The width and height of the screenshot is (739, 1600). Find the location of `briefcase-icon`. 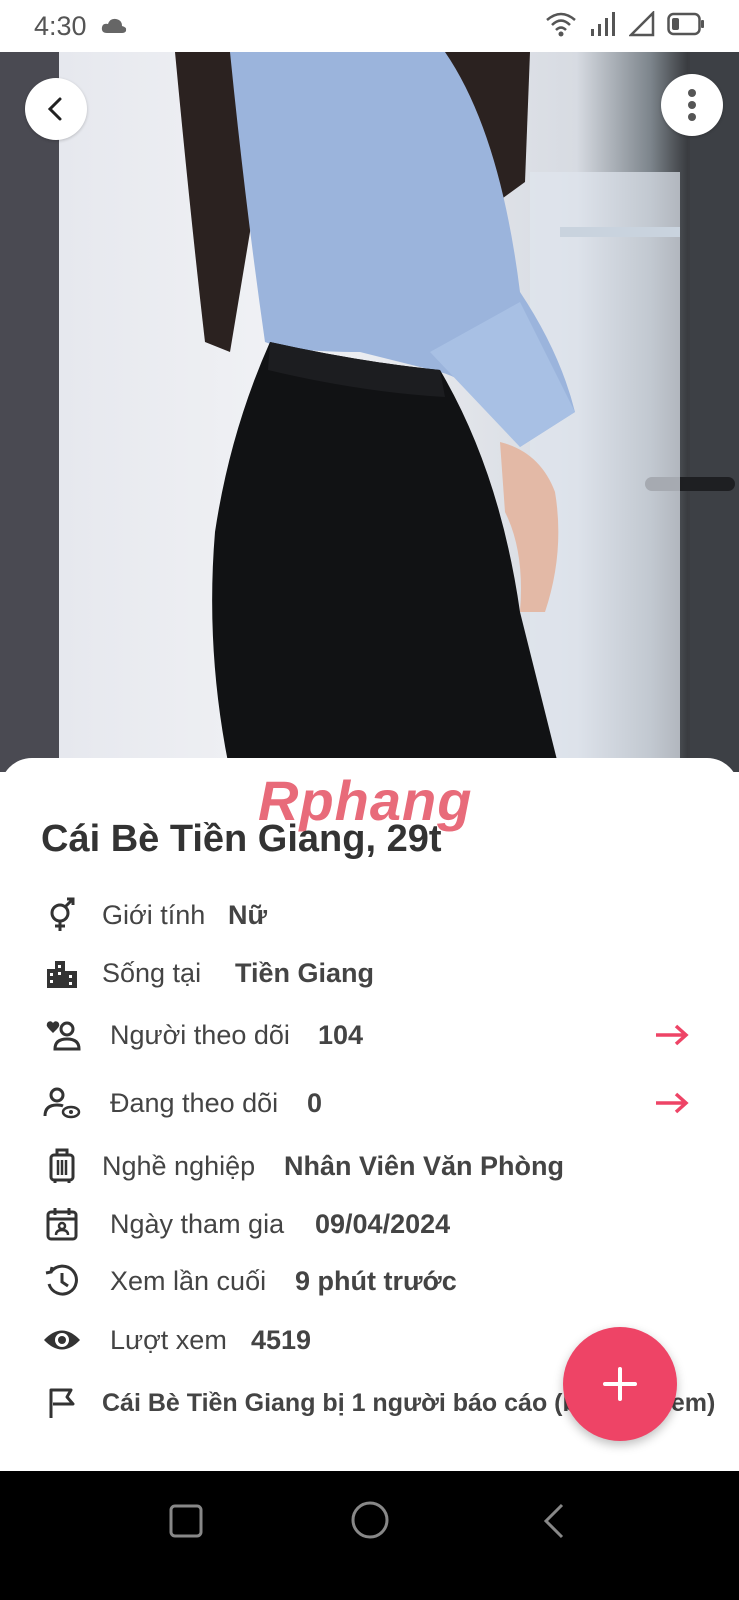

briefcase-icon is located at coordinates (62, 1166).